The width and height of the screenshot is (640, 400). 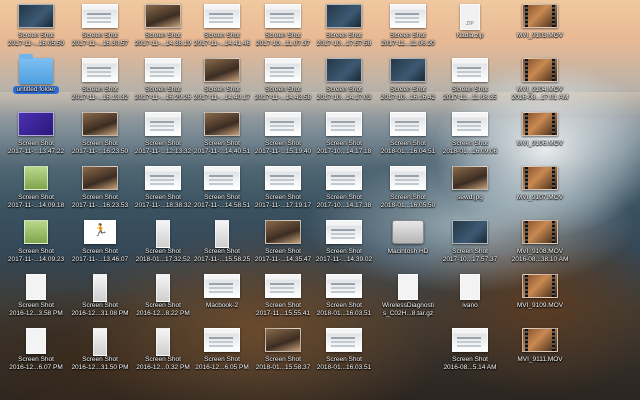 I want to click on desktop-icon-c4r3: Screen Shot 2017-11-...14.40.51, so click(x=222, y=136).